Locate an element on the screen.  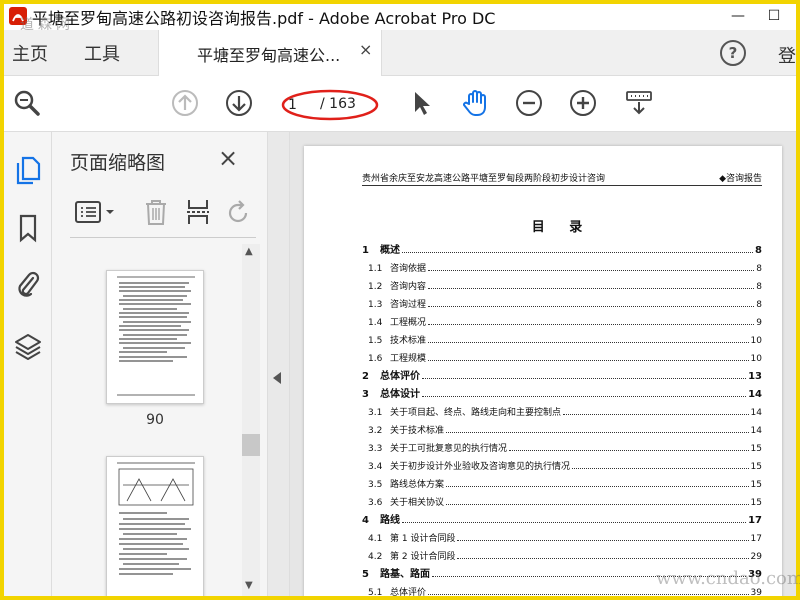
zoom-in-button is located at coordinates (583, 103).